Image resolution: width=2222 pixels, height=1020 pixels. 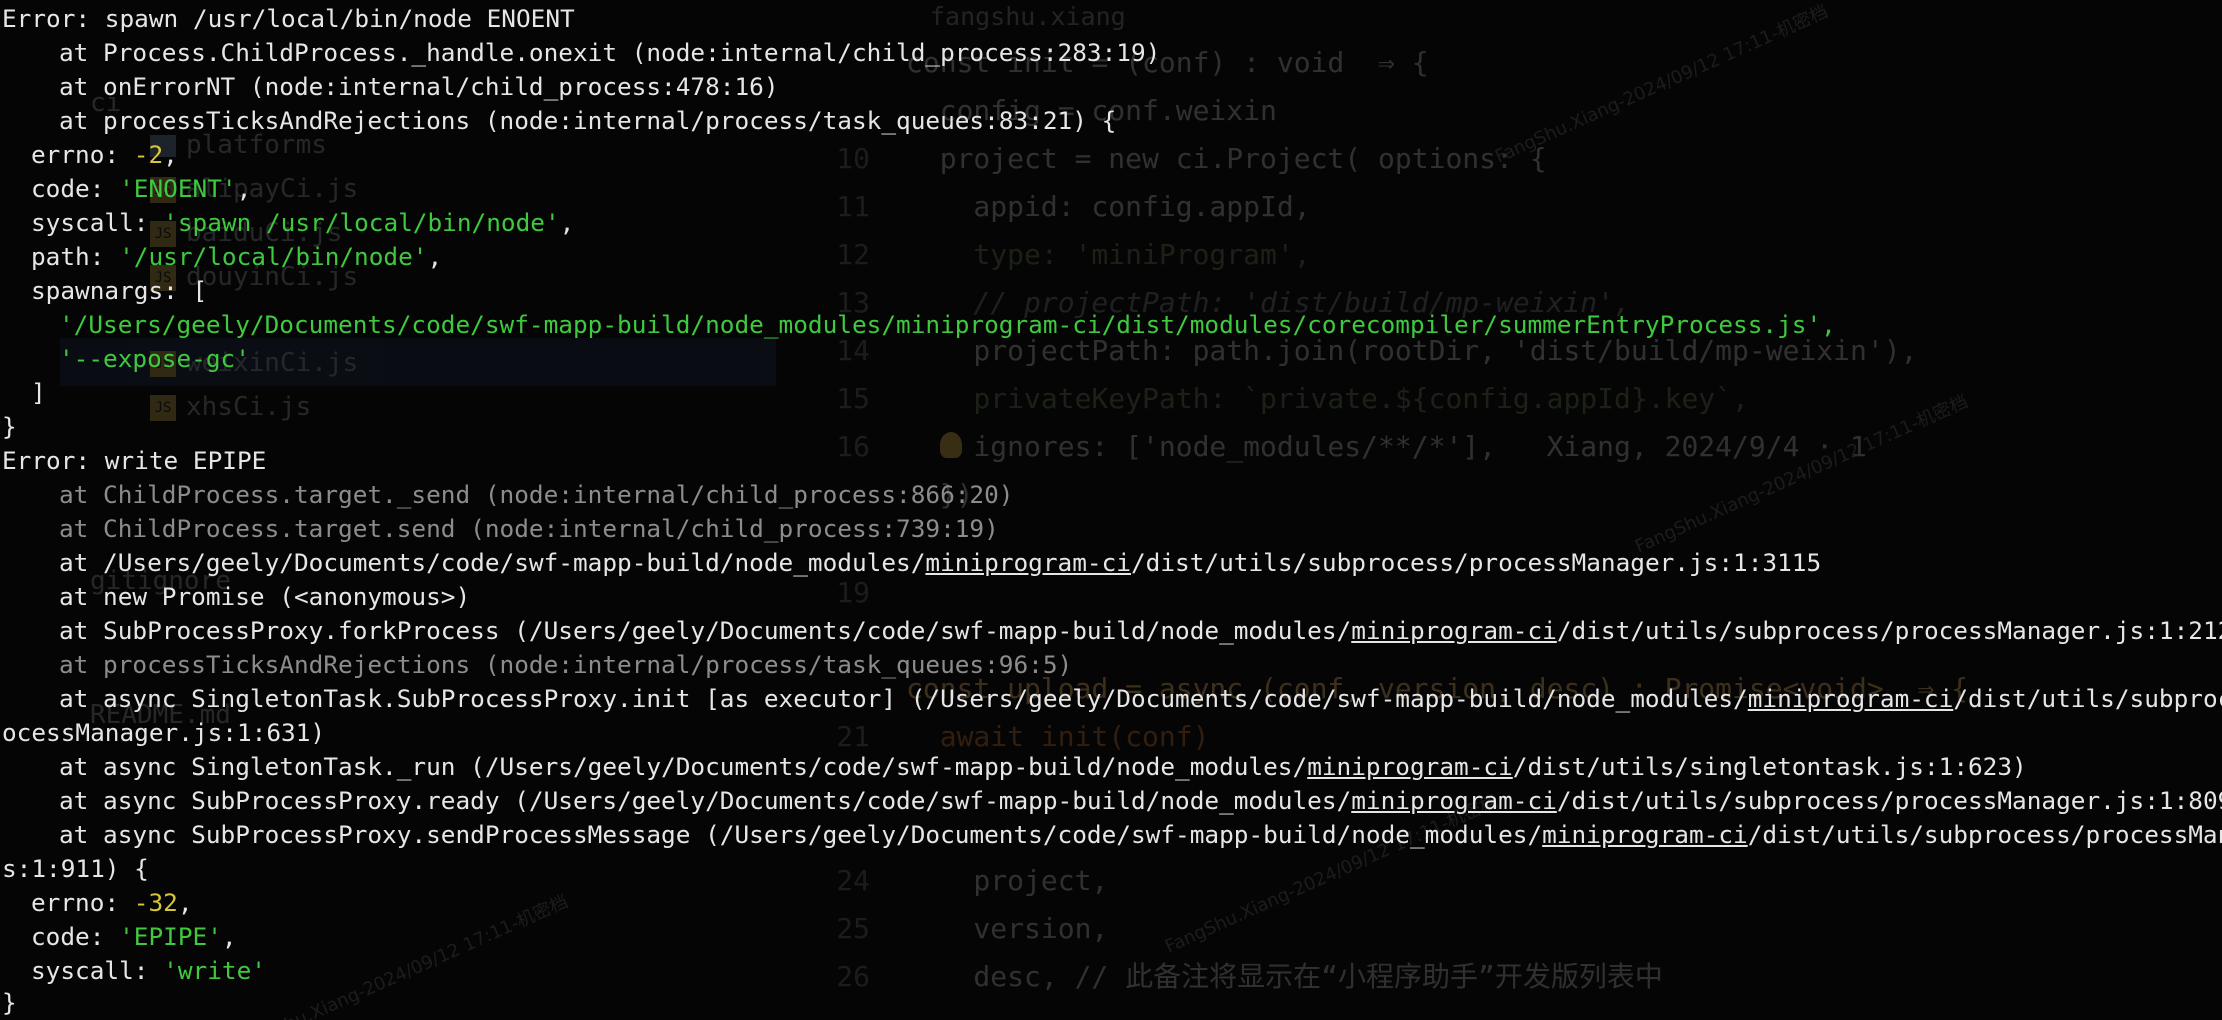 I want to click on array-close: ], so click(x=38, y=392).